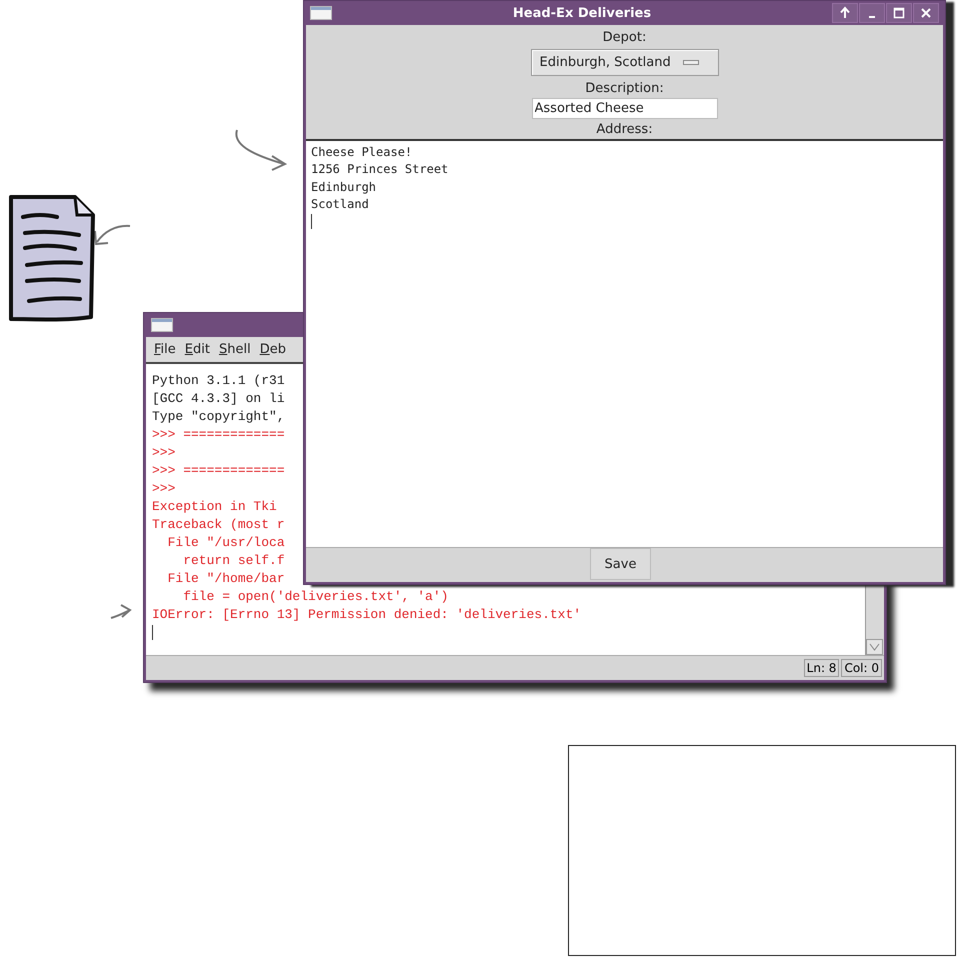 The height and width of the screenshot is (957, 975). What do you see at coordinates (624, 89) in the screenshot?
I see `description-label: Description:` at bounding box center [624, 89].